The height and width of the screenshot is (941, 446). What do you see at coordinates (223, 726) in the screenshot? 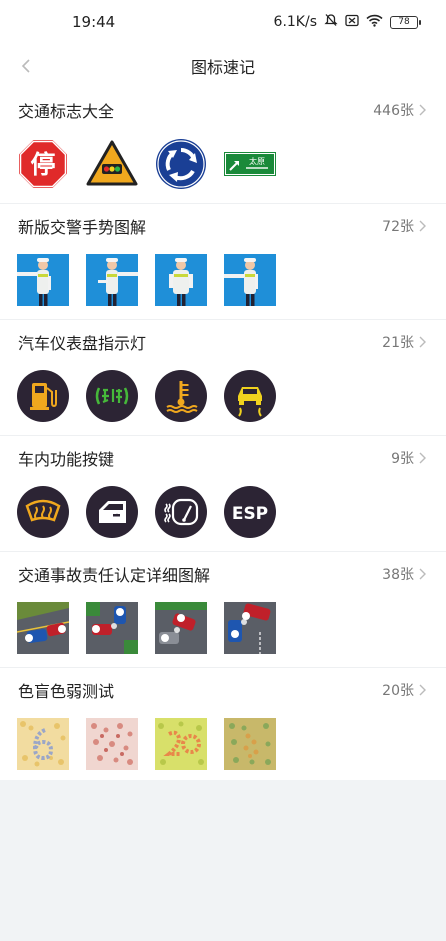
I see `section-color-blind-test: 色盲色弱测试 20张` at bounding box center [223, 726].